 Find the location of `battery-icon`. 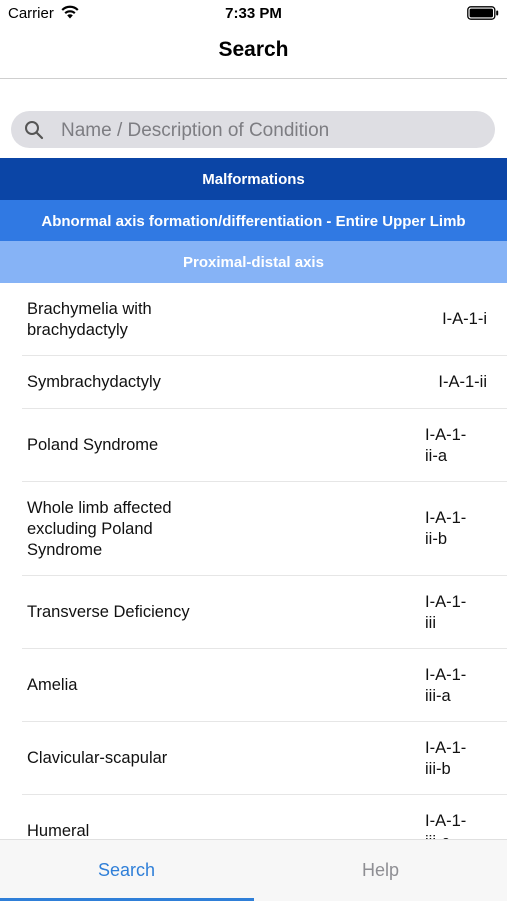

battery-icon is located at coordinates (483, 13).